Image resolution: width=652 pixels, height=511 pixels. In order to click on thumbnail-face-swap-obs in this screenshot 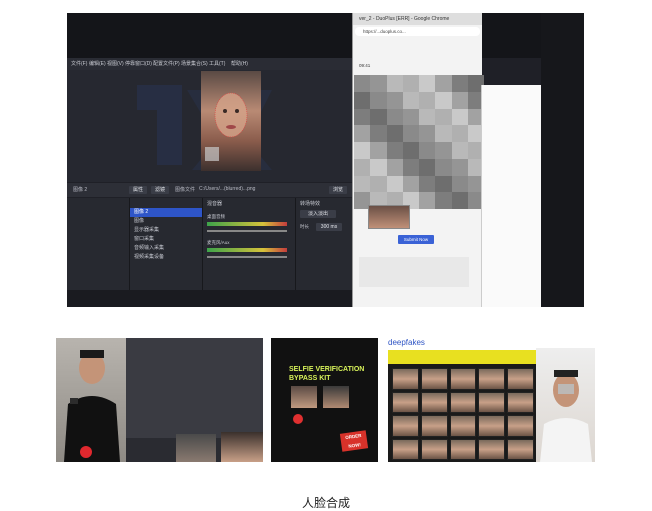, I will do `click(159, 400)`.